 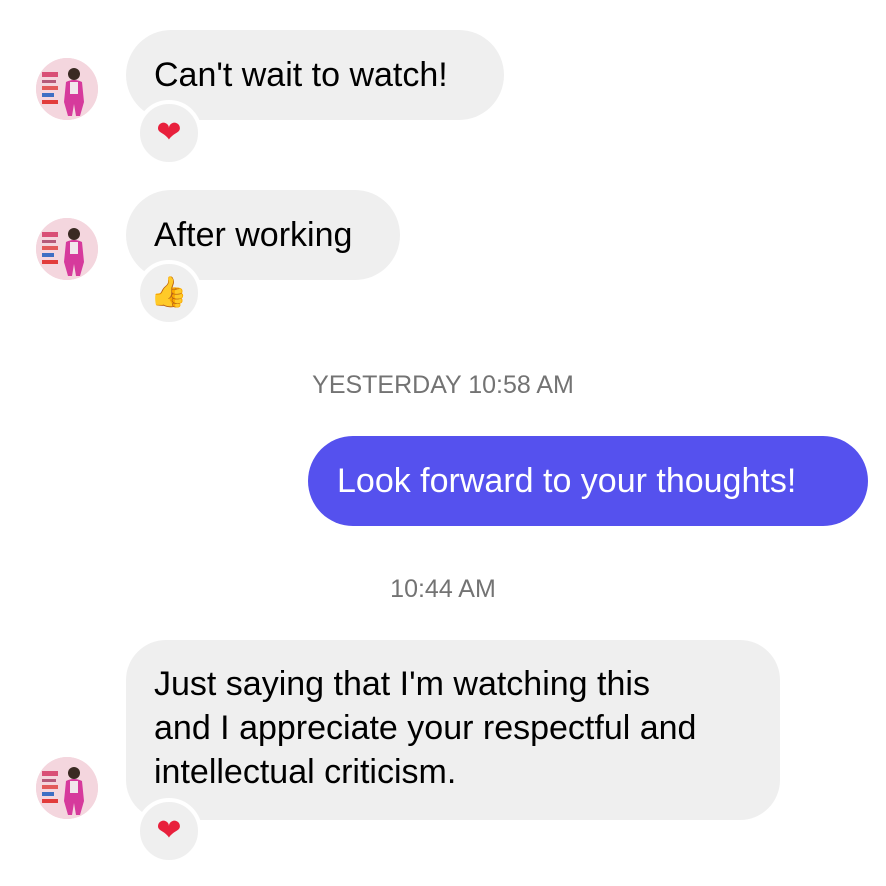 What do you see at coordinates (443, 589) in the screenshot?
I see `message-timestamp: 10:44 AM` at bounding box center [443, 589].